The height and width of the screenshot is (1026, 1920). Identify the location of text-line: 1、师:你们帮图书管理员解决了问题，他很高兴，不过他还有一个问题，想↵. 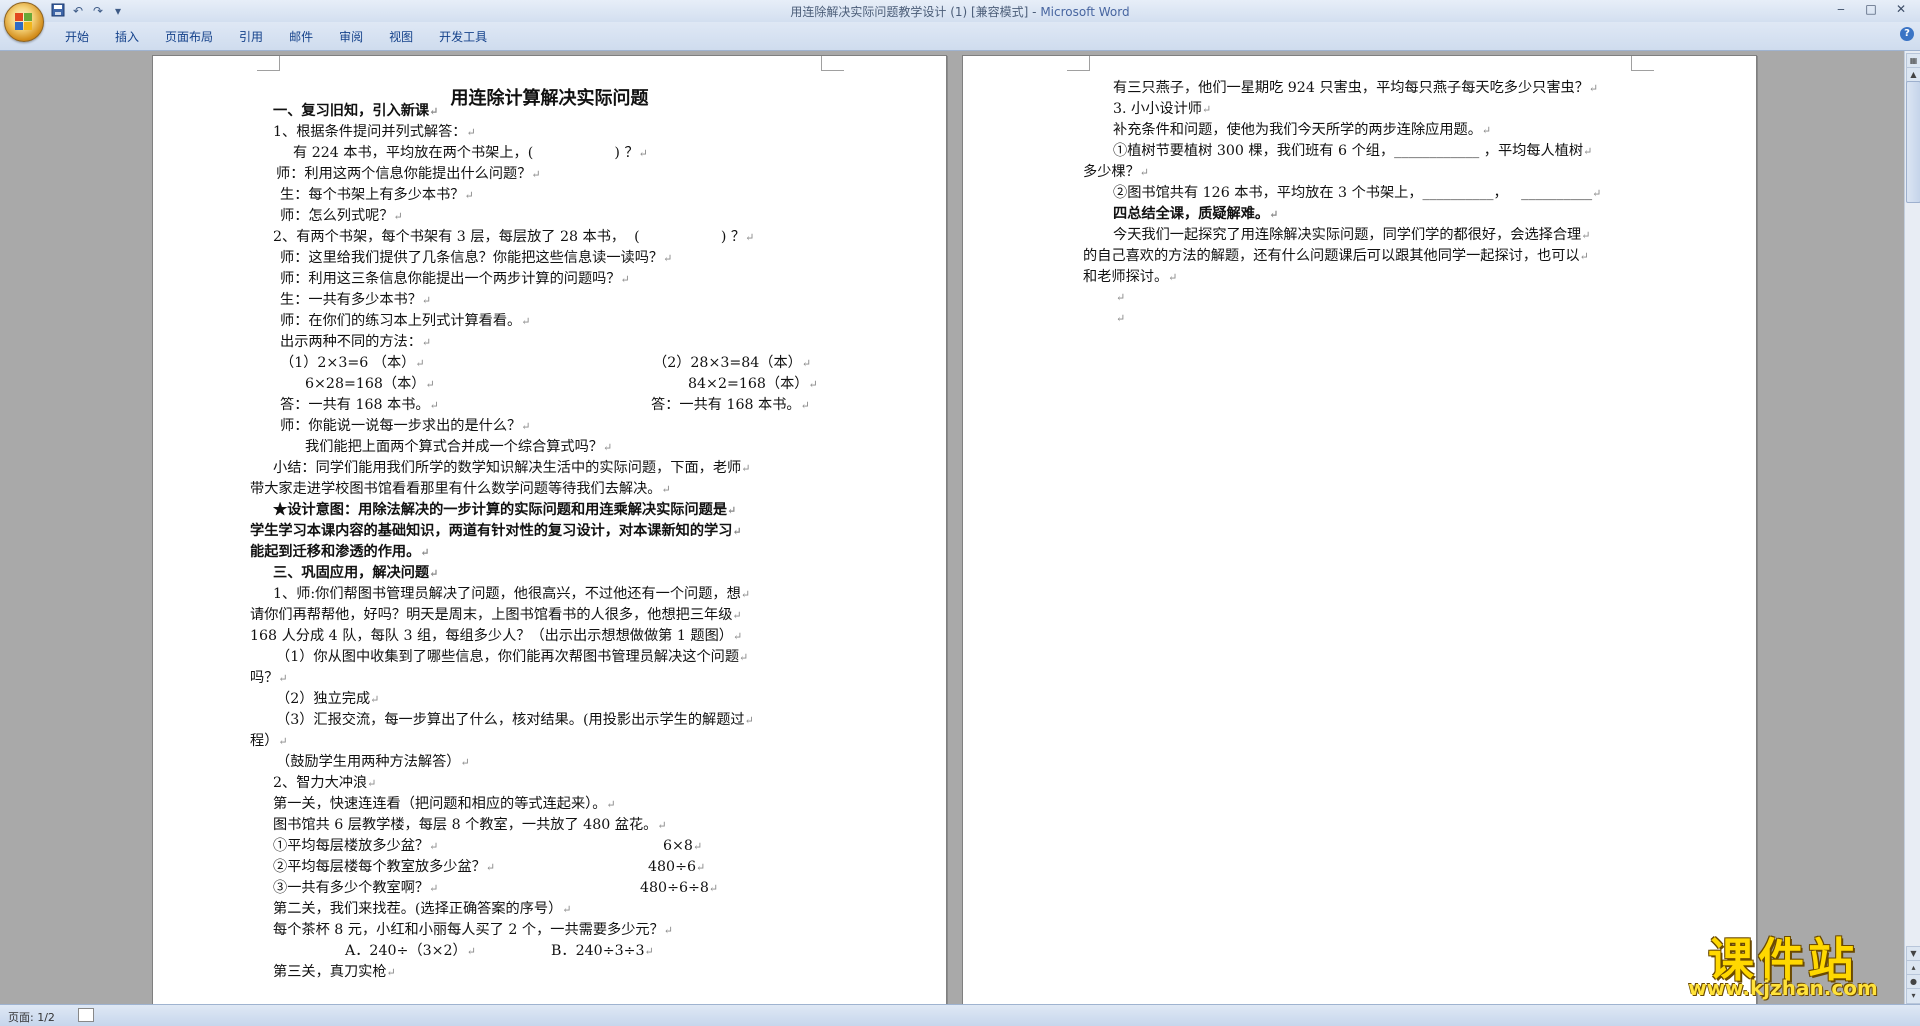
(511, 595).